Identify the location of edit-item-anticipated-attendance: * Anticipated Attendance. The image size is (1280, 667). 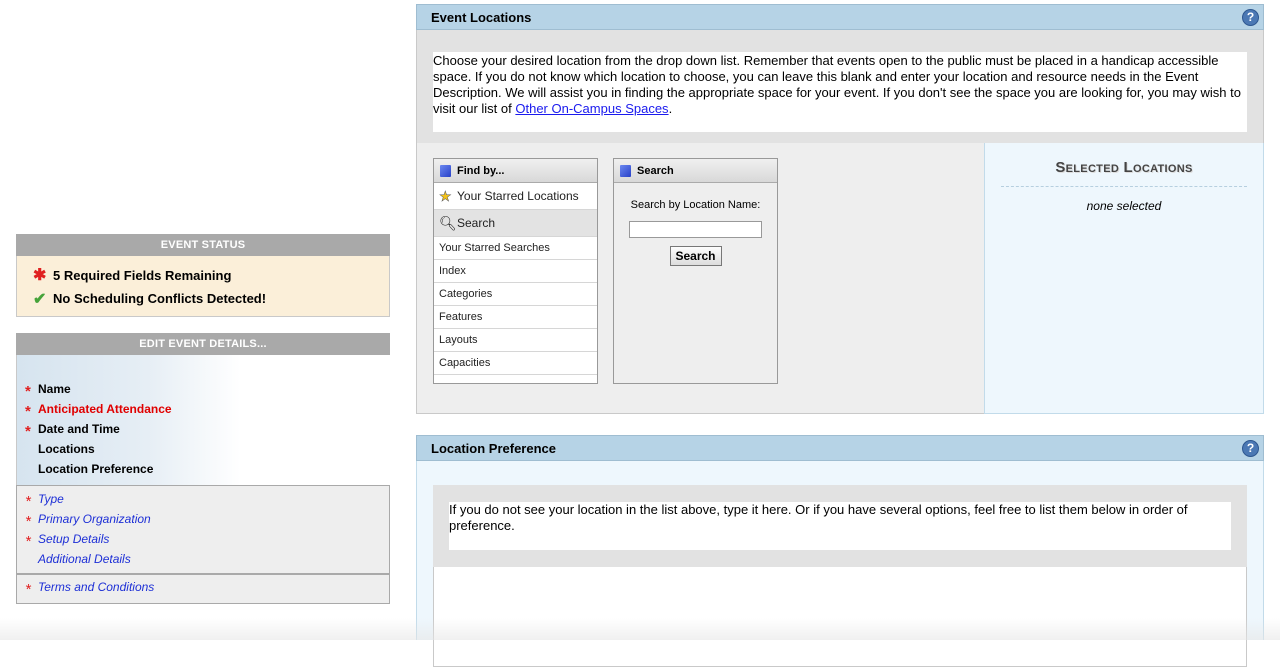
(207, 409).